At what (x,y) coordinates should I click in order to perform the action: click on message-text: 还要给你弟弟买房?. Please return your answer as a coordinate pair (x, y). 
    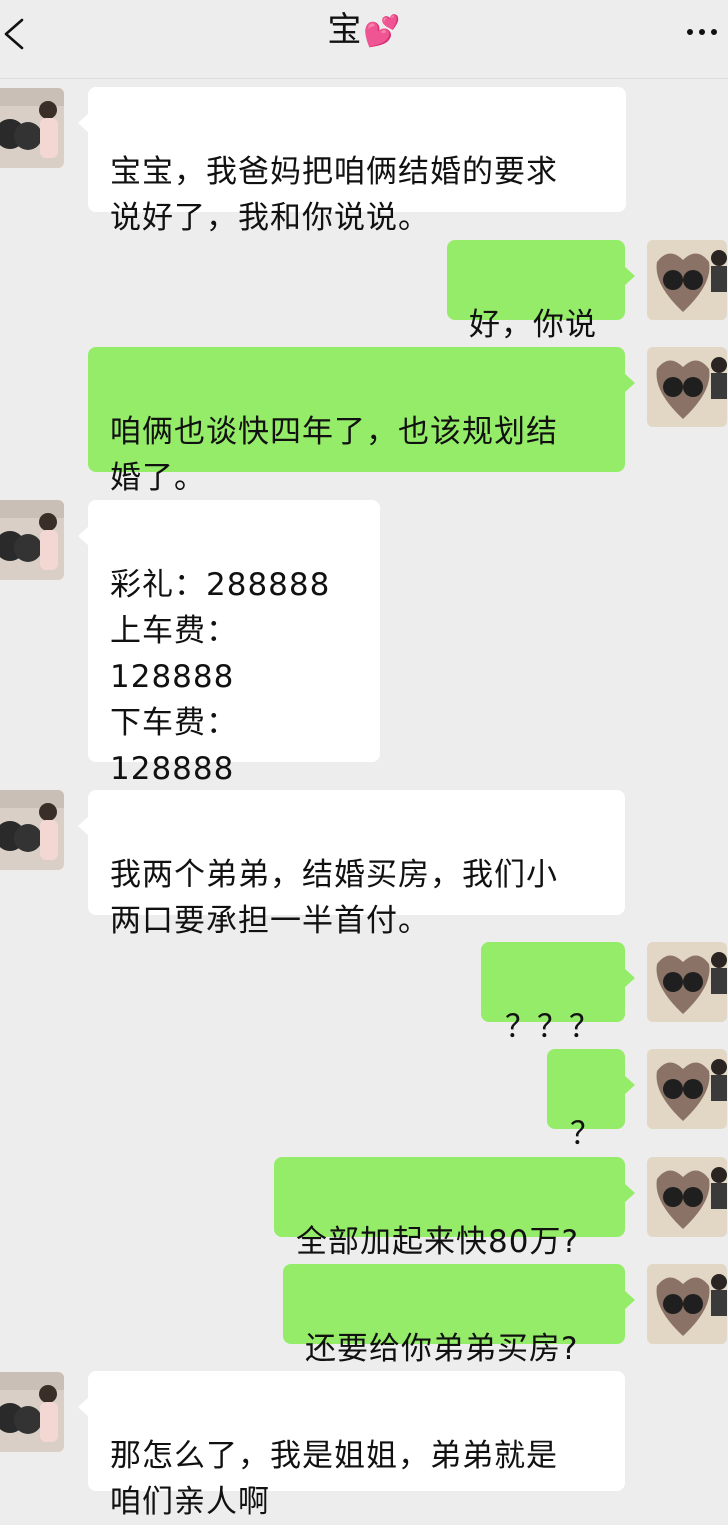
    Looking at the image, I should click on (442, 1349).